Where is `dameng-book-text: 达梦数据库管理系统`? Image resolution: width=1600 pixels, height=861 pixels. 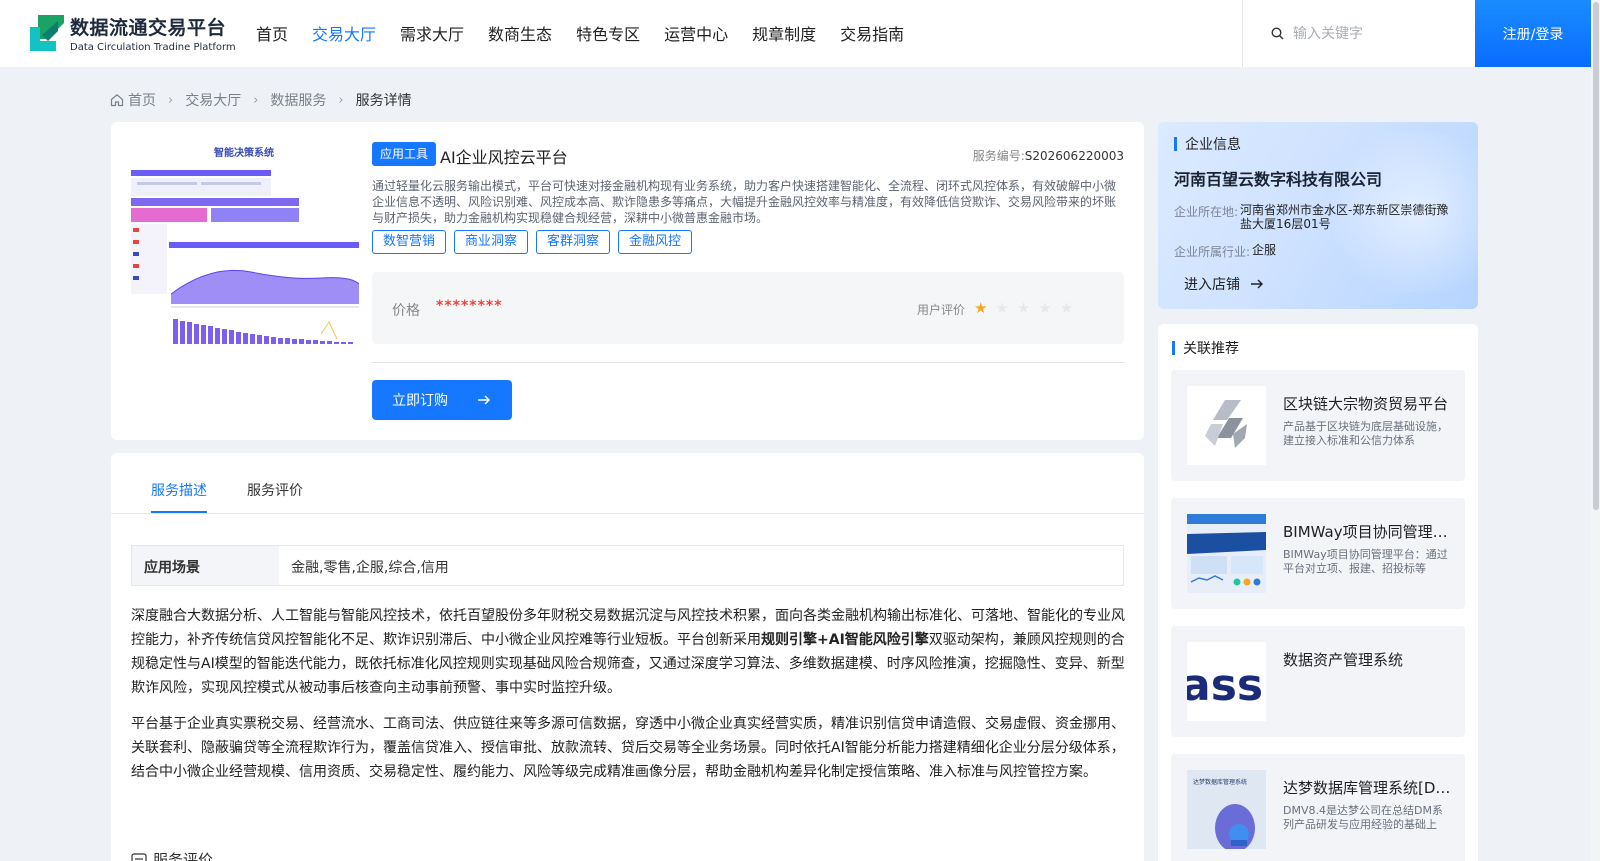 dameng-book-text: 达梦数据库管理系统 is located at coordinates (1220, 782).